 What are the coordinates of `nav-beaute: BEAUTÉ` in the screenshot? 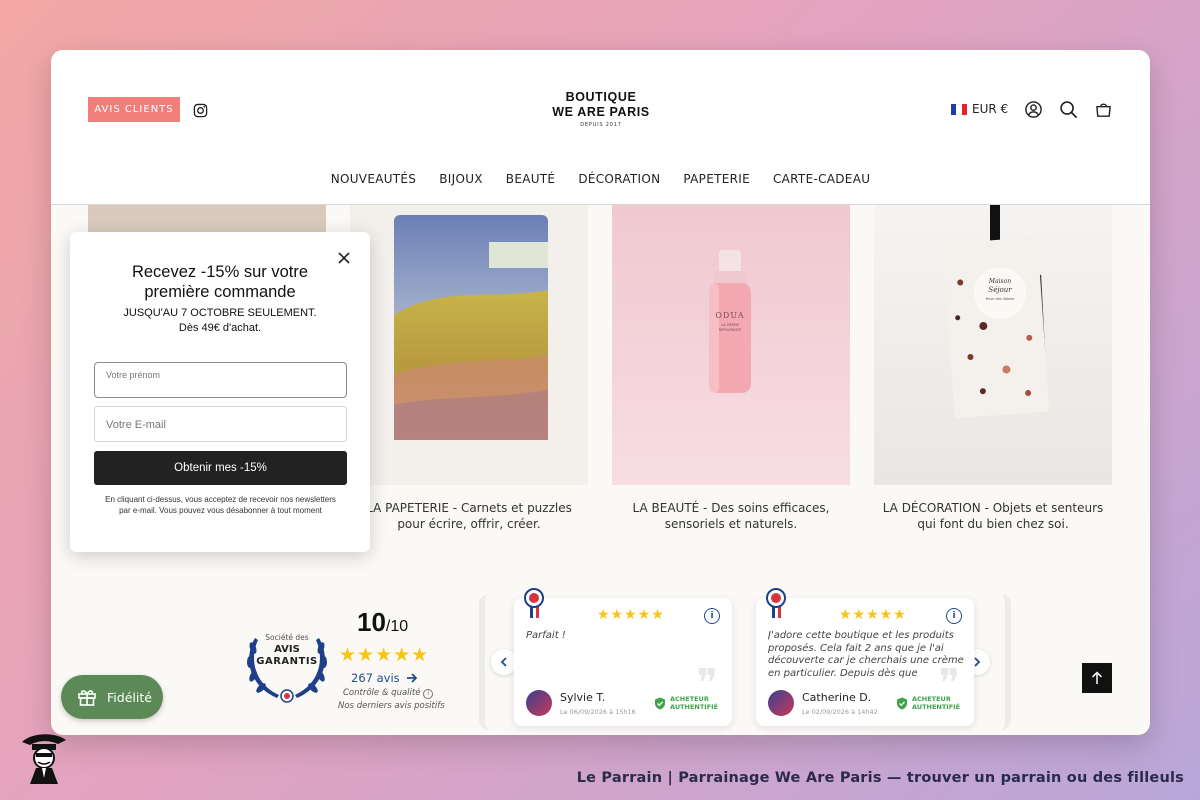 It's located at (531, 179).